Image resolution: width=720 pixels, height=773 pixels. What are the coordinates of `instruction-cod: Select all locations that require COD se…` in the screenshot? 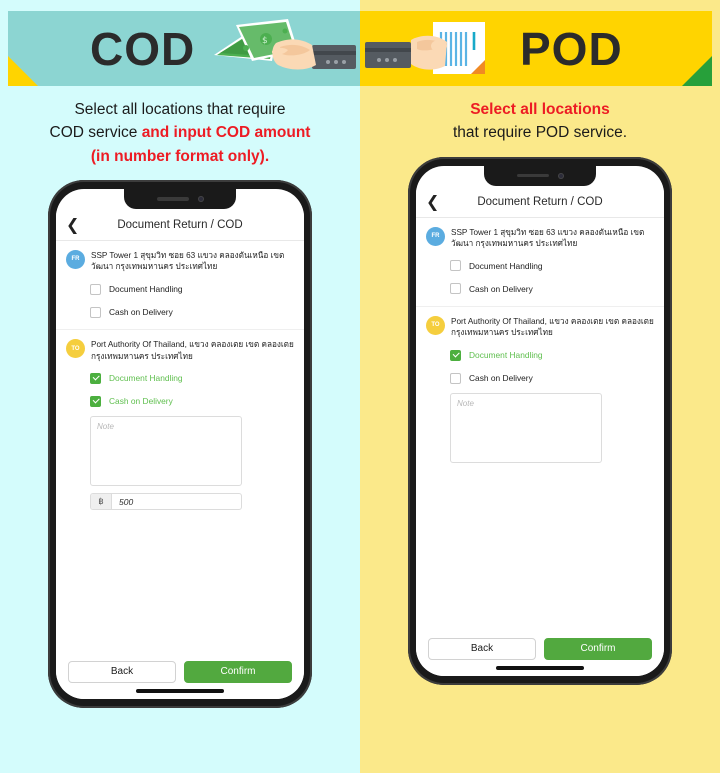 It's located at (180, 132).